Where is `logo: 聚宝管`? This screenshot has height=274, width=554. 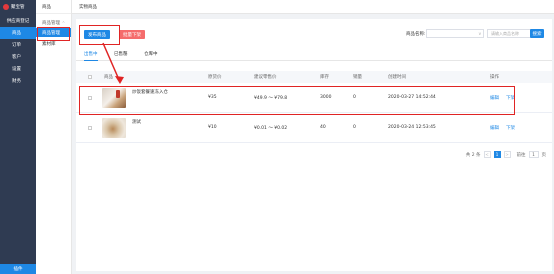 logo: 聚宝管 is located at coordinates (18, 7).